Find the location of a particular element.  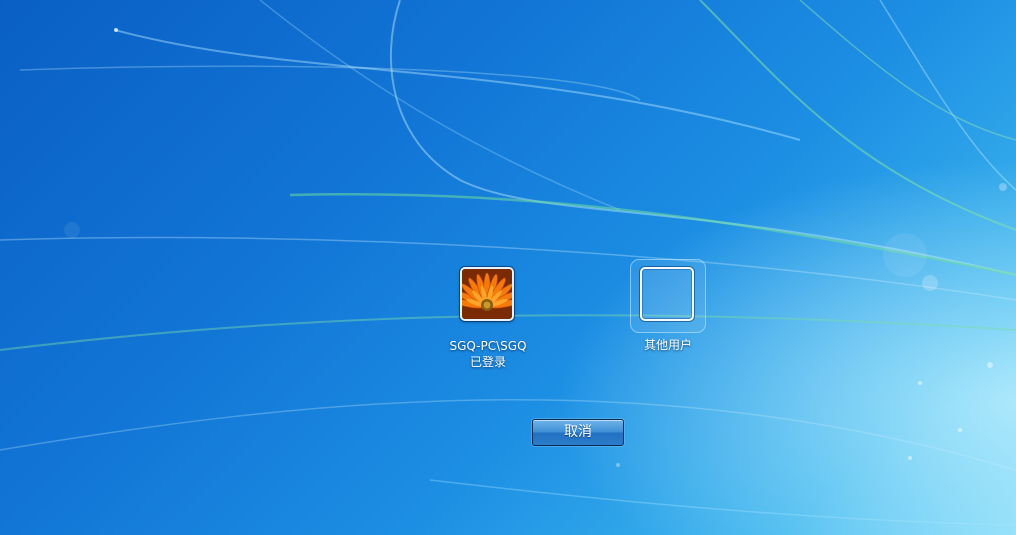

user-name-label: SGQ-PC\SGQ is located at coordinates (488, 346).